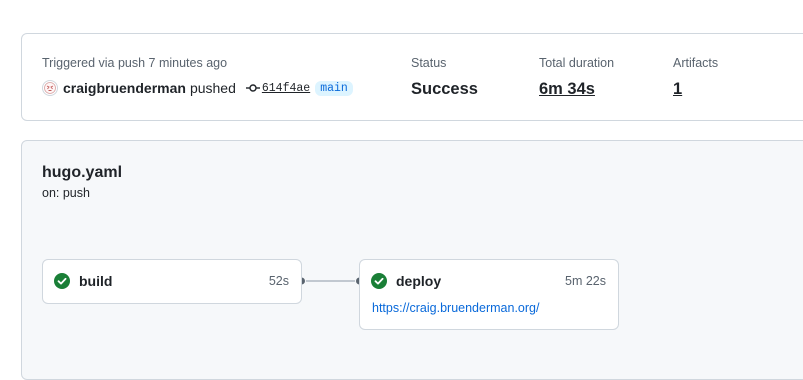  I want to click on commit-sha-link: 614f4ae, so click(286, 88).